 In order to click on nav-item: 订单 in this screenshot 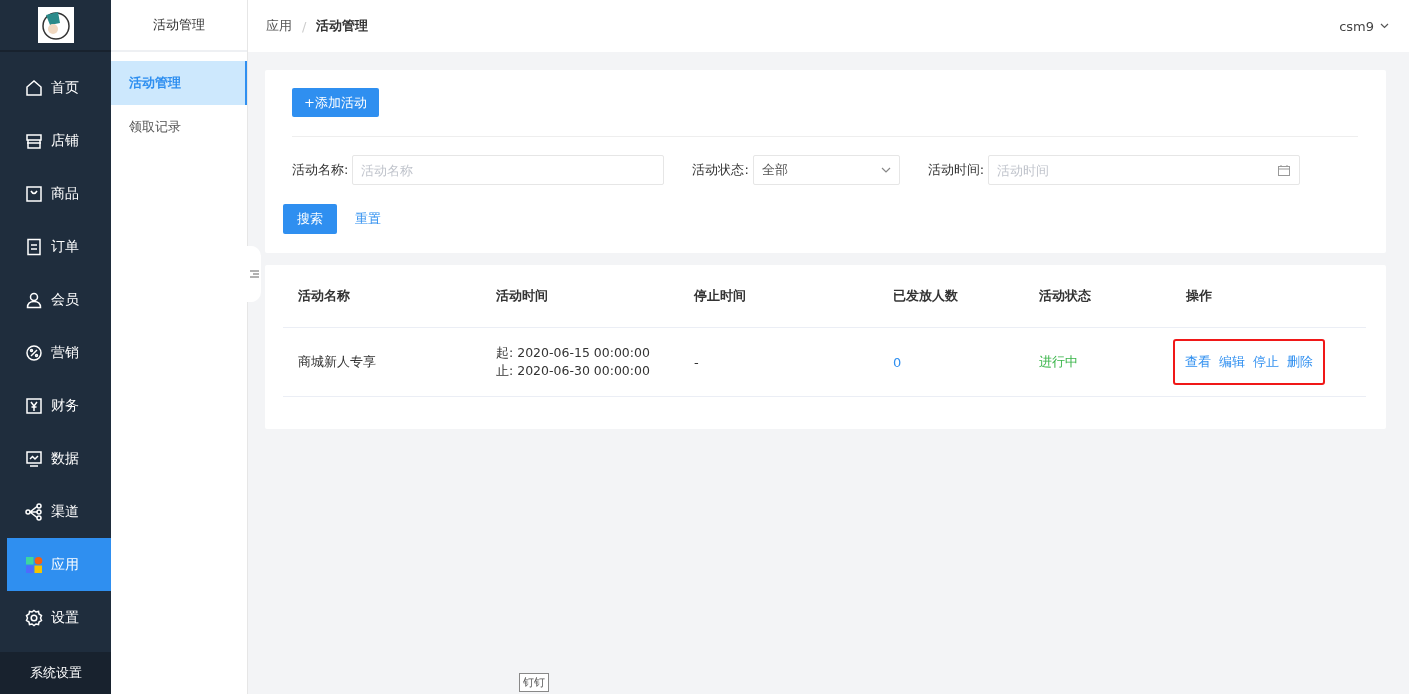, I will do `click(59, 246)`.